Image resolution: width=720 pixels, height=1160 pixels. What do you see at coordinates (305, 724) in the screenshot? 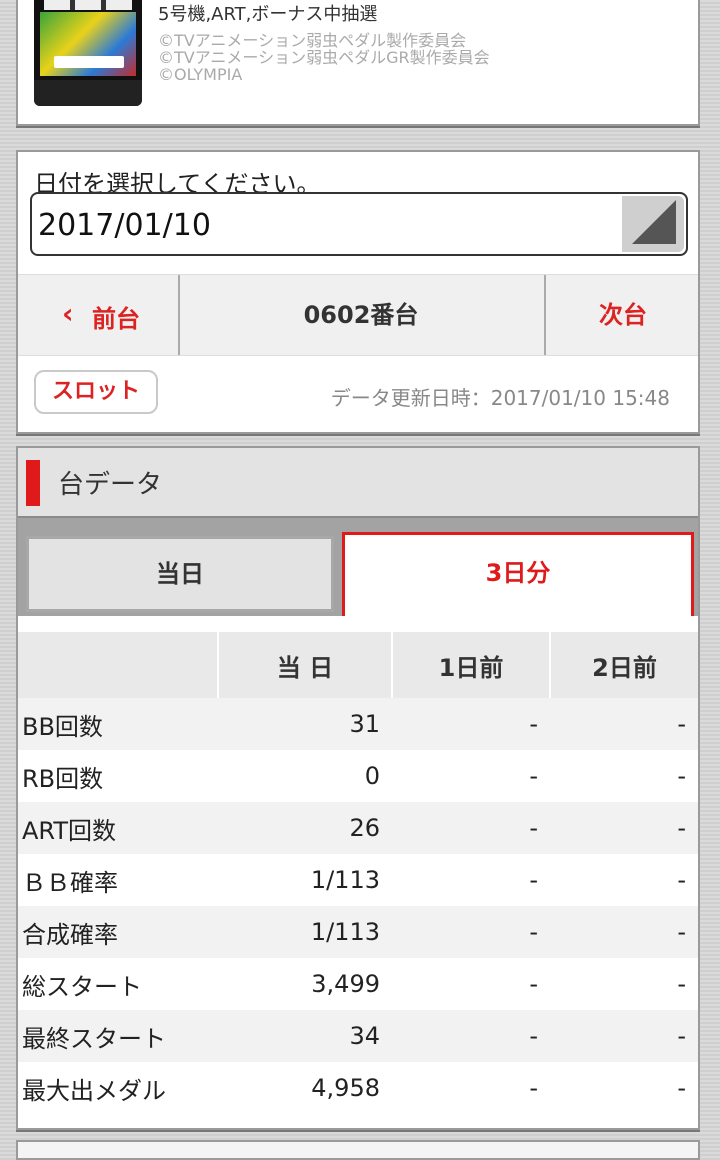
I see `cell-today: 31` at bounding box center [305, 724].